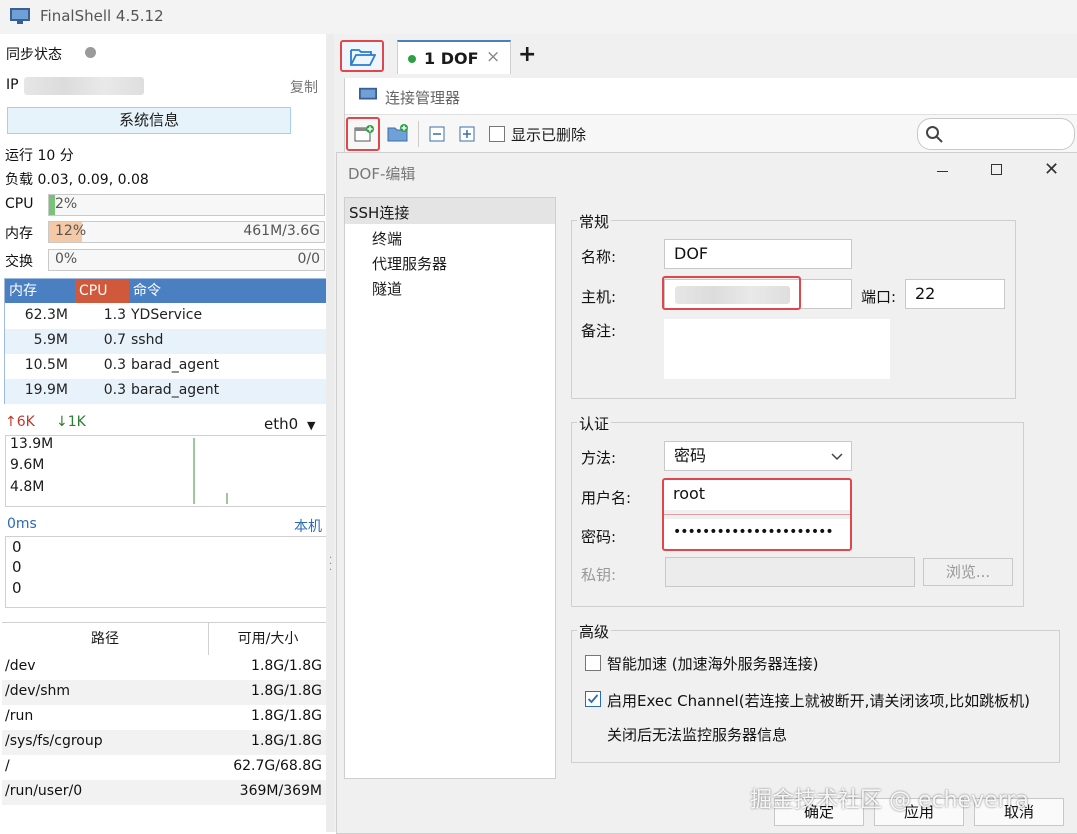 The height and width of the screenshot is (834, 1077). What do you see at coordinates (164, 767) in the screenshot?
I see `fs-row: / 62.7G/68.8G` at bounding box center [164, 767].